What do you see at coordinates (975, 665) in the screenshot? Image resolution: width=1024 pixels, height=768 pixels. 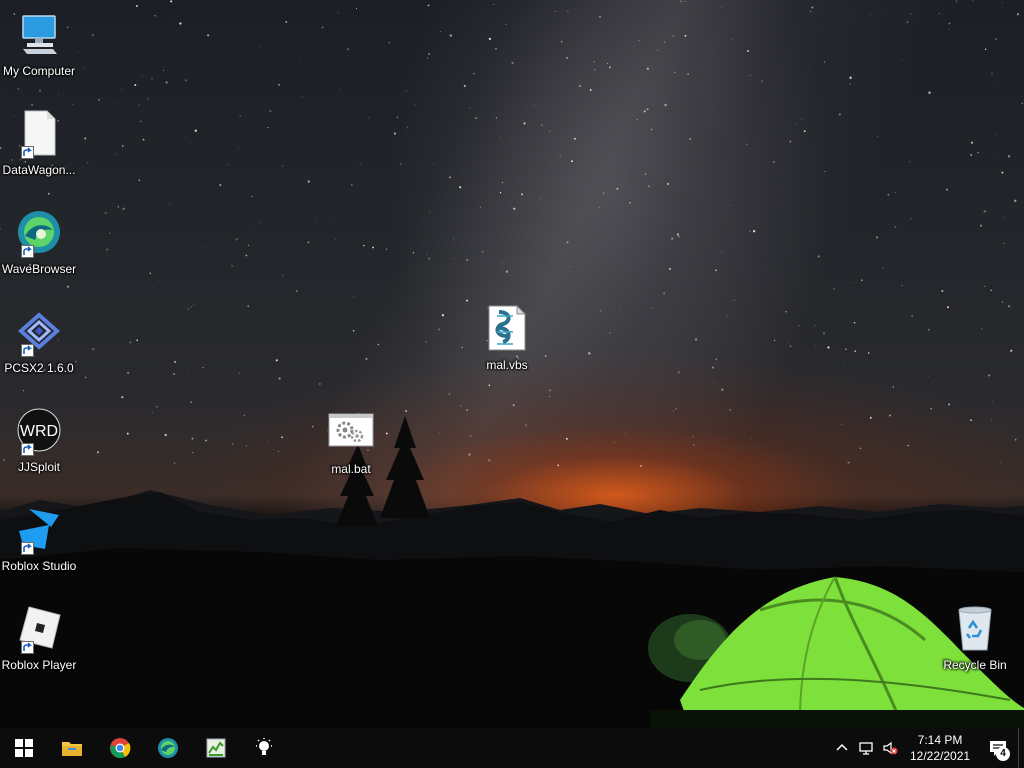 I see `desktop-icon-label: Recycle Bin` at bounding box center [975, 665].